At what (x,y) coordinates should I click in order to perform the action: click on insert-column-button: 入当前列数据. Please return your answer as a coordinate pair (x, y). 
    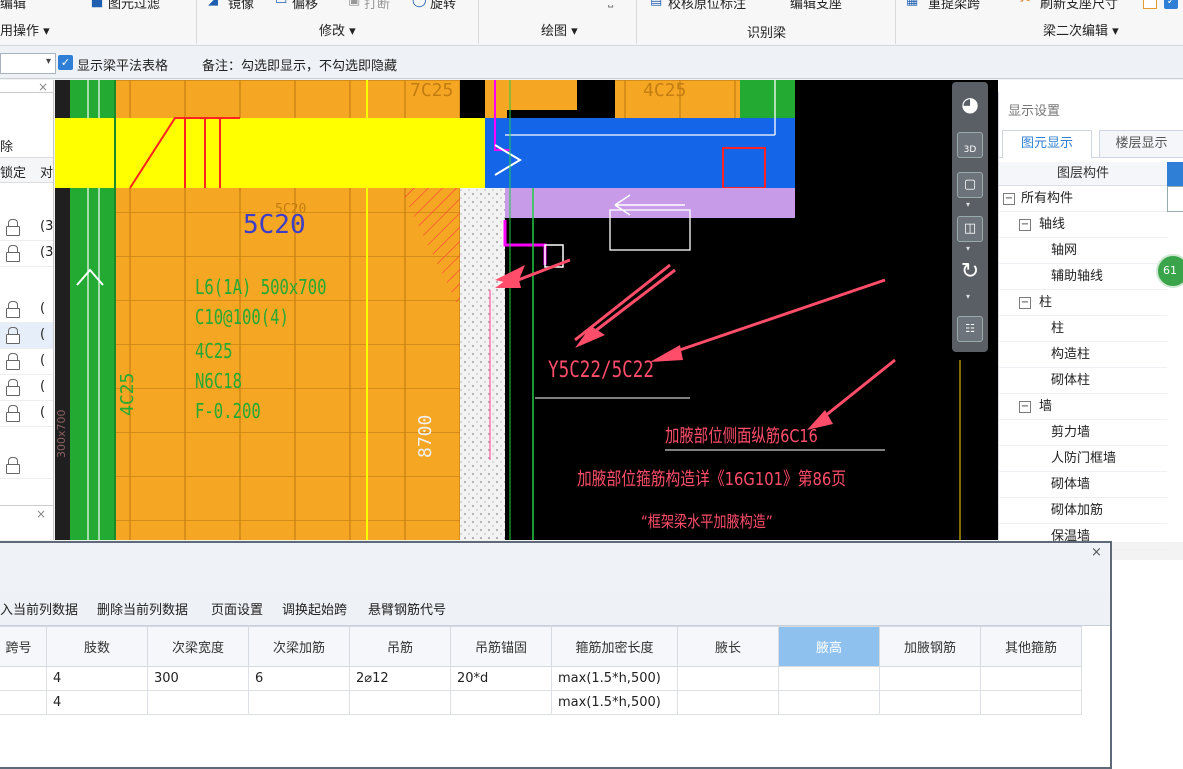
    Looking at the image, I should click on (39, 608).